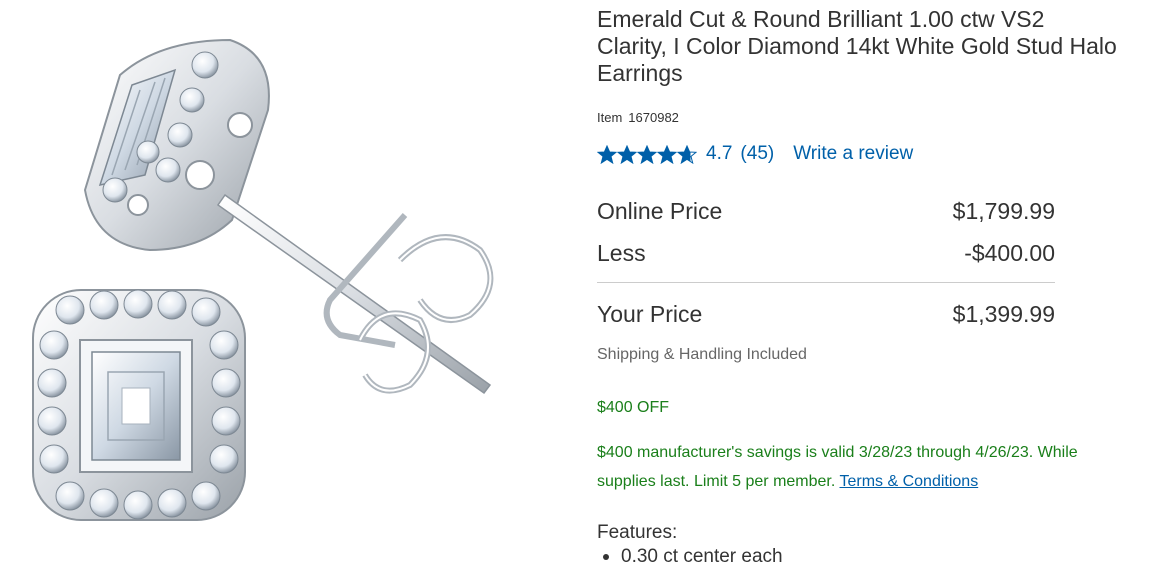 This screenshot has width=1152, height=577. I want to click on discount-value: -$400.00, so click(1009, 253).